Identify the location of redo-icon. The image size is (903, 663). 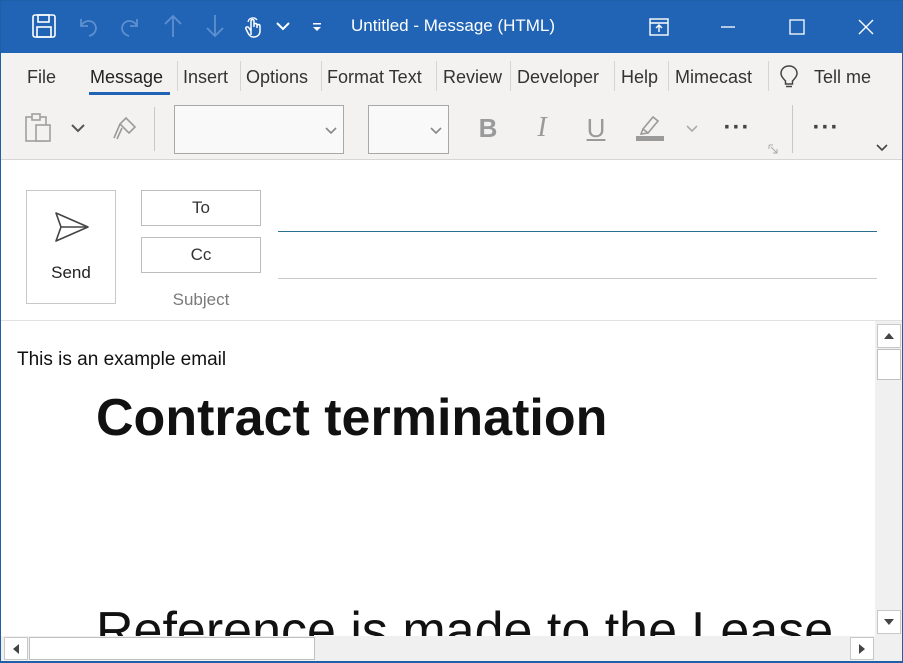
(130, 26).